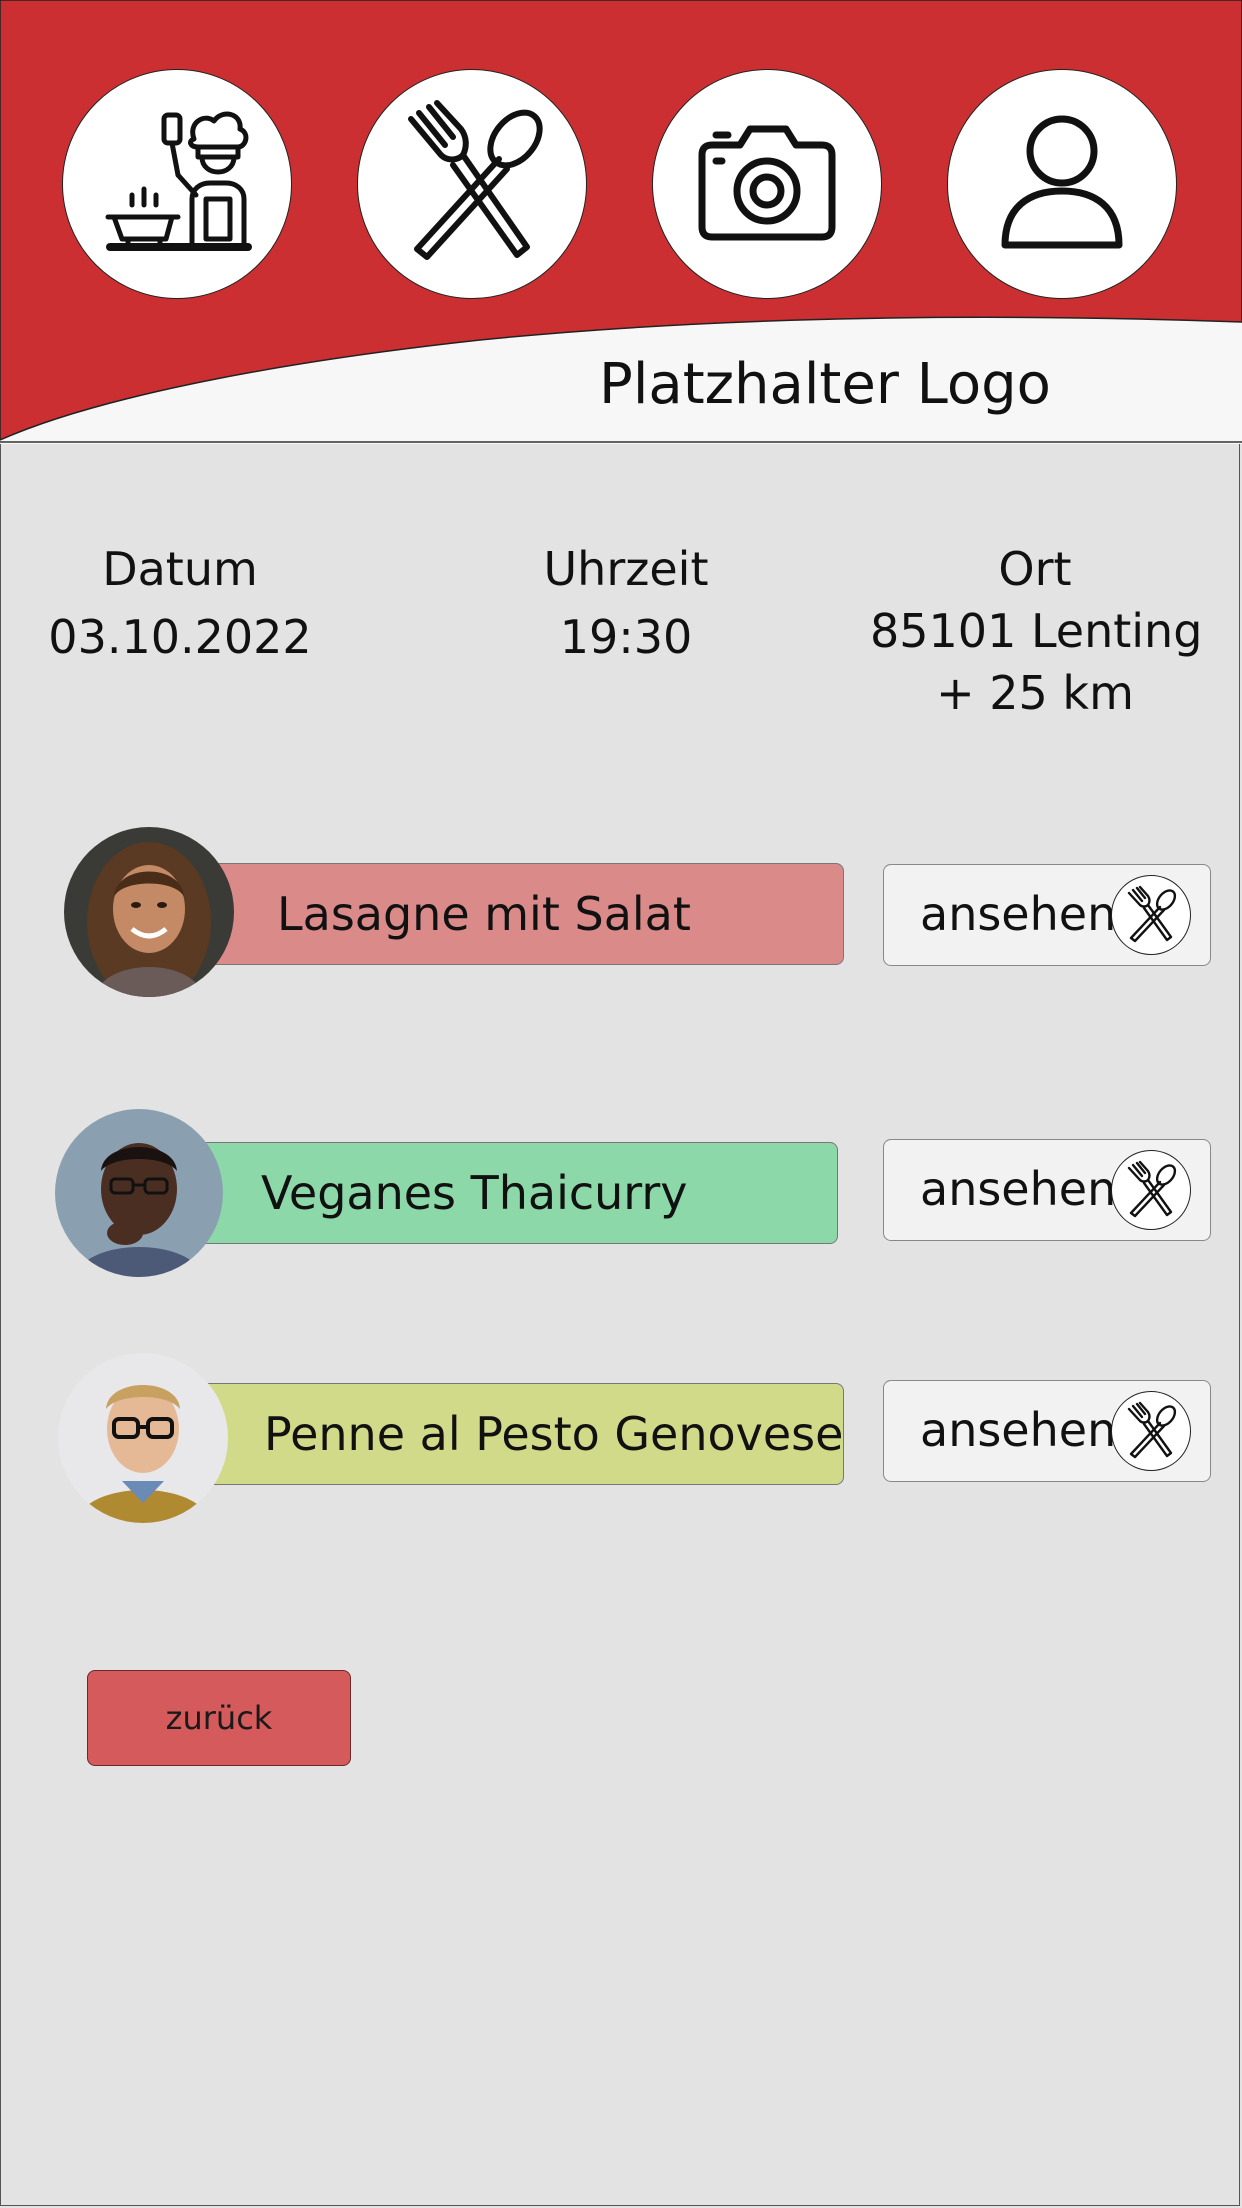  What do you see at coordinates (626, 603) in the screenshot?
I see `info-time: Uhrzeit 19:30` at bounding box center [626, 603].